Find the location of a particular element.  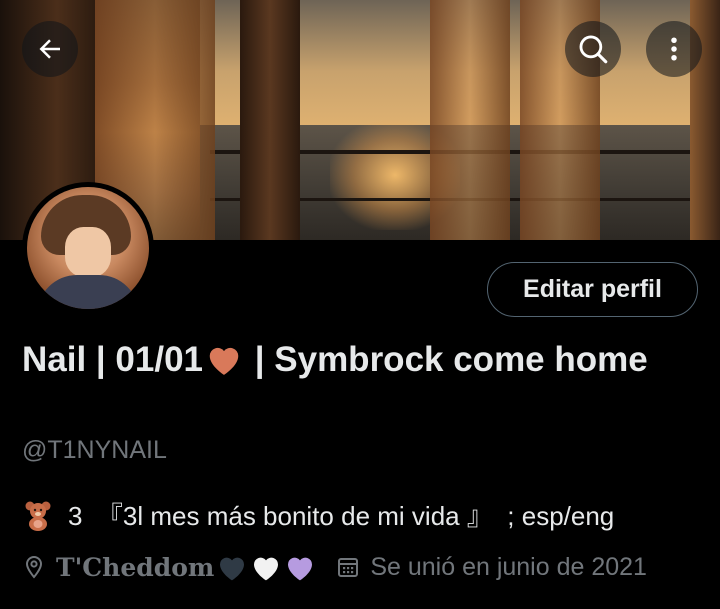

edit-profile-button: Editar perfil is located at coordinates (592, 289).